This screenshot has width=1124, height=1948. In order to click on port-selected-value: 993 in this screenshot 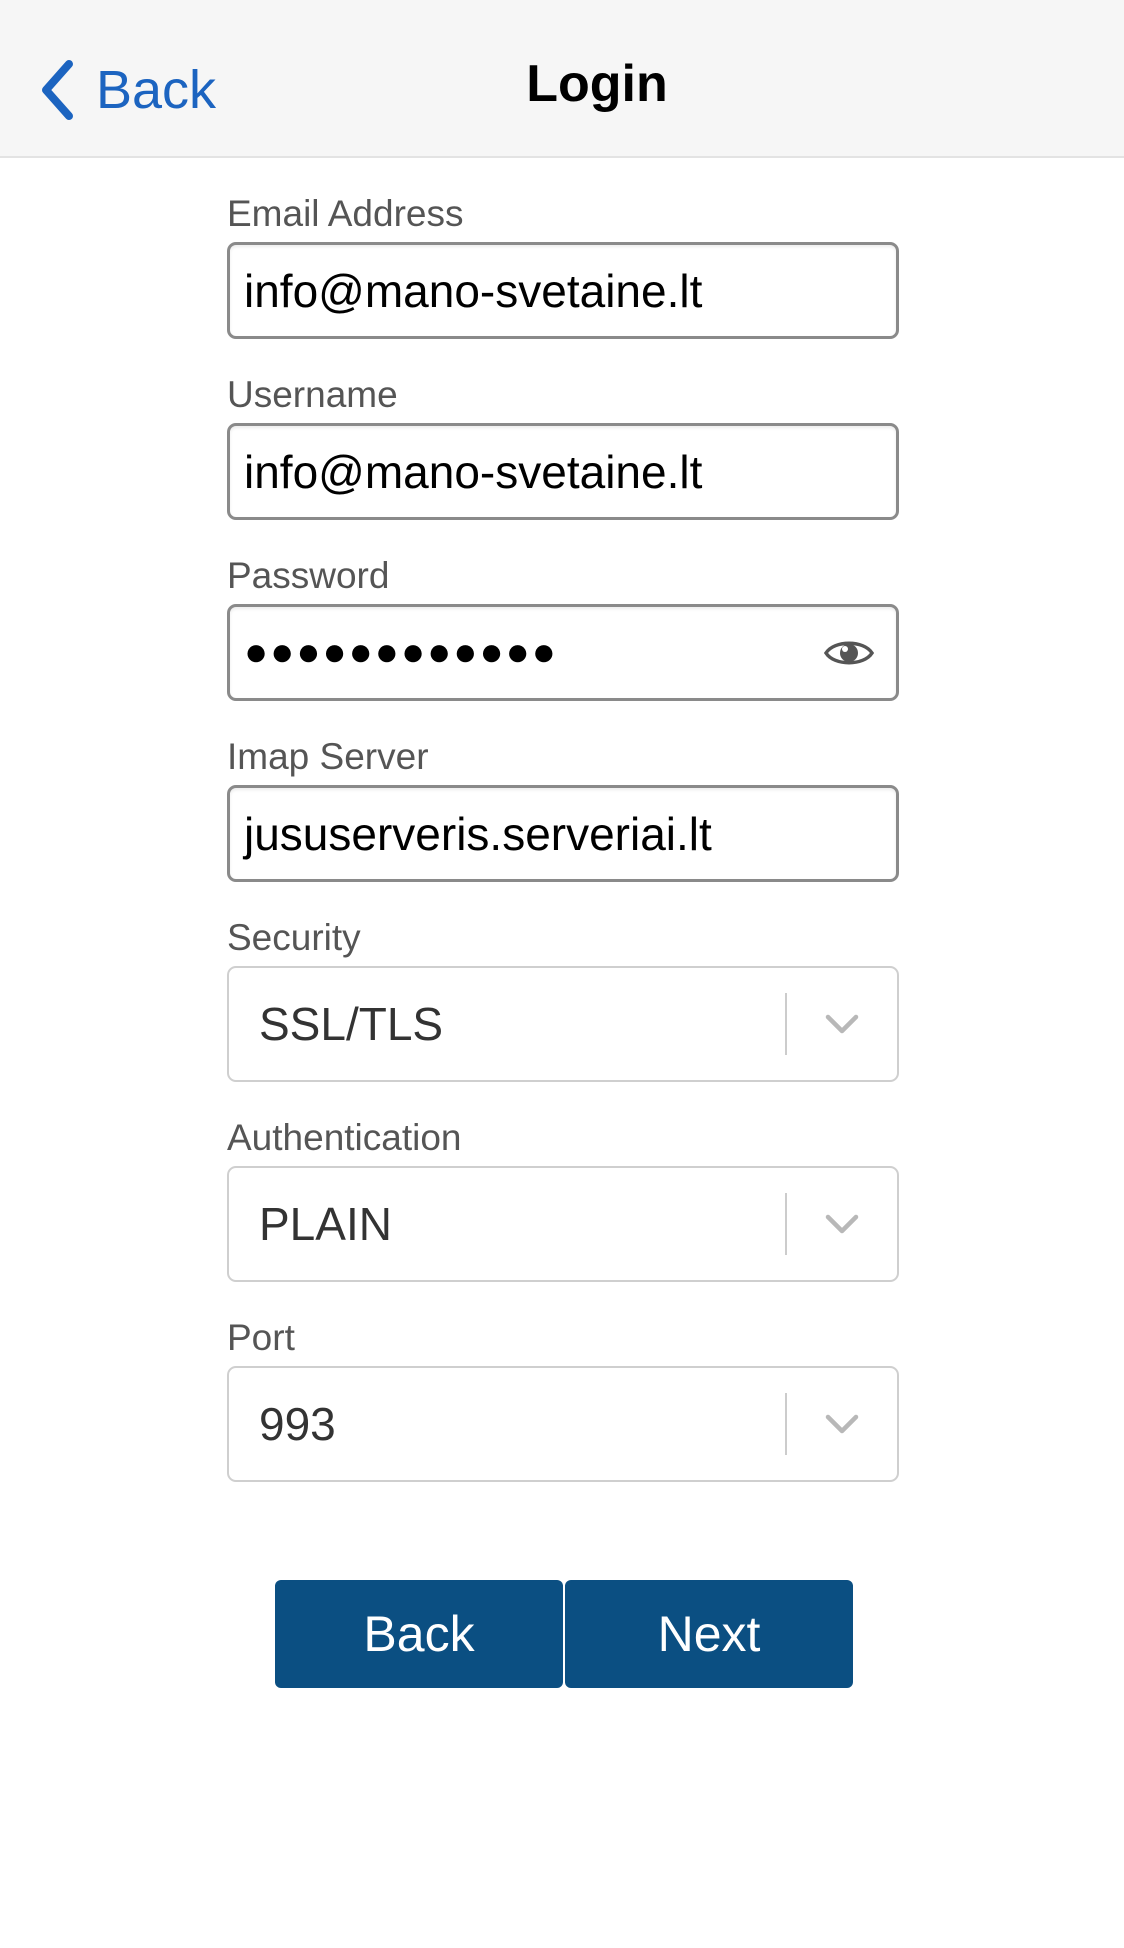, I will do `click(297, 1424)`.